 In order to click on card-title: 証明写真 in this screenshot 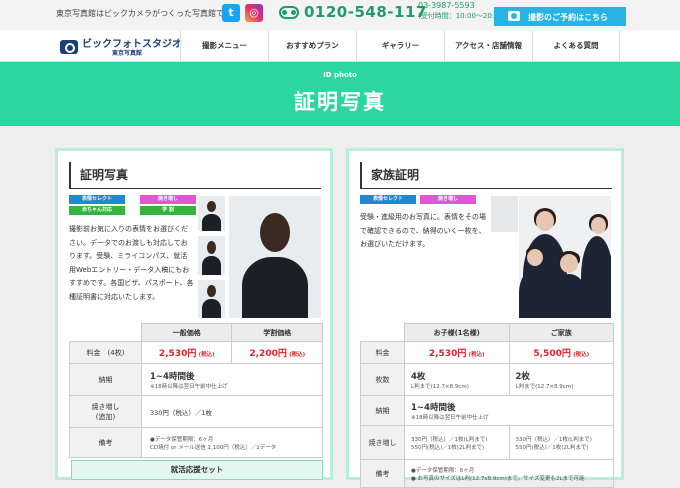, I will do `click(98, 175)`.